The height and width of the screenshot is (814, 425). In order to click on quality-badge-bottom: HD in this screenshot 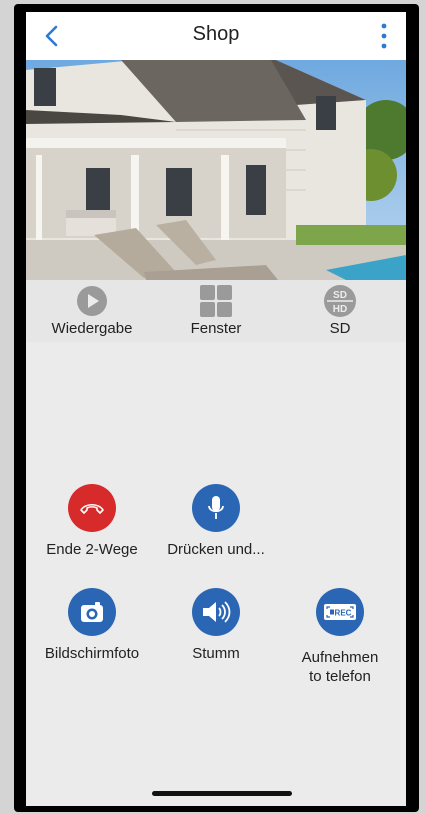, I will do `click(340, 309)`.